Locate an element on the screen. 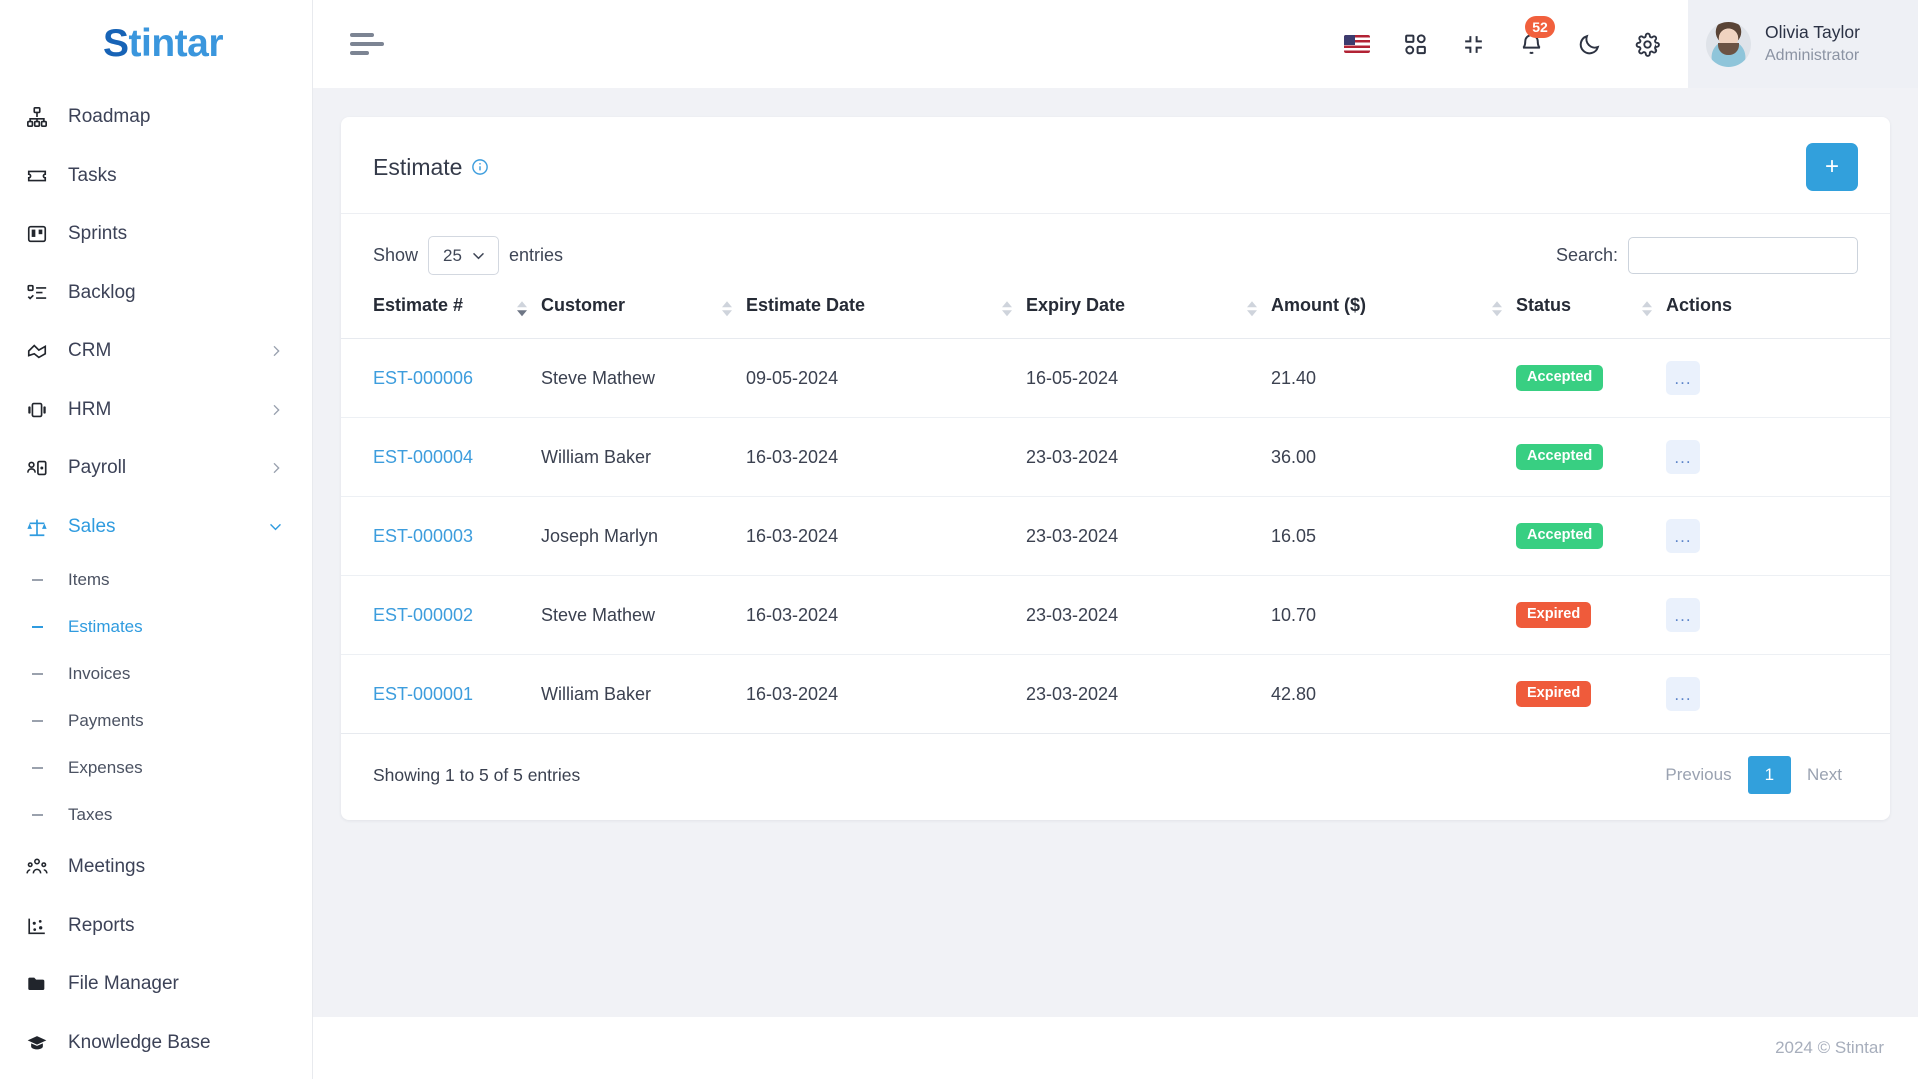 The width and height of the screenshot is (1918, 1079). col-estimate-number: Estimate # is located at coordinates (441, 311).